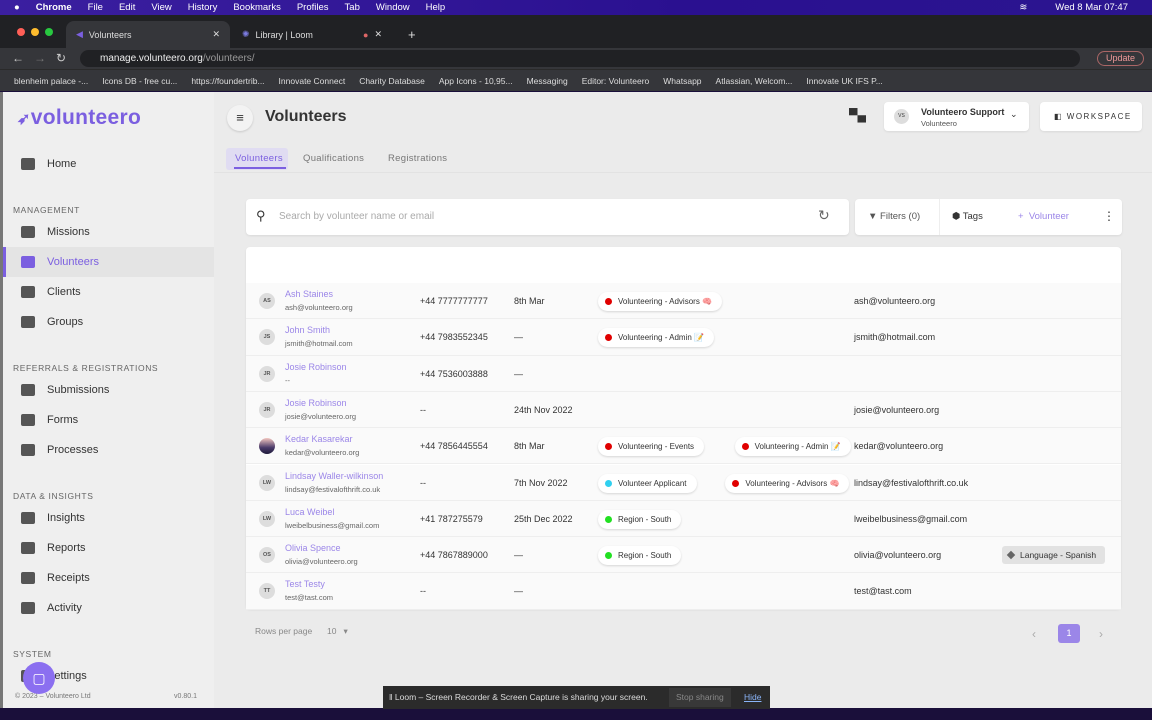 This screenshot has height=720, width=1152. I want to click on group-chip: Volunteering - Events, so click(651, 447).